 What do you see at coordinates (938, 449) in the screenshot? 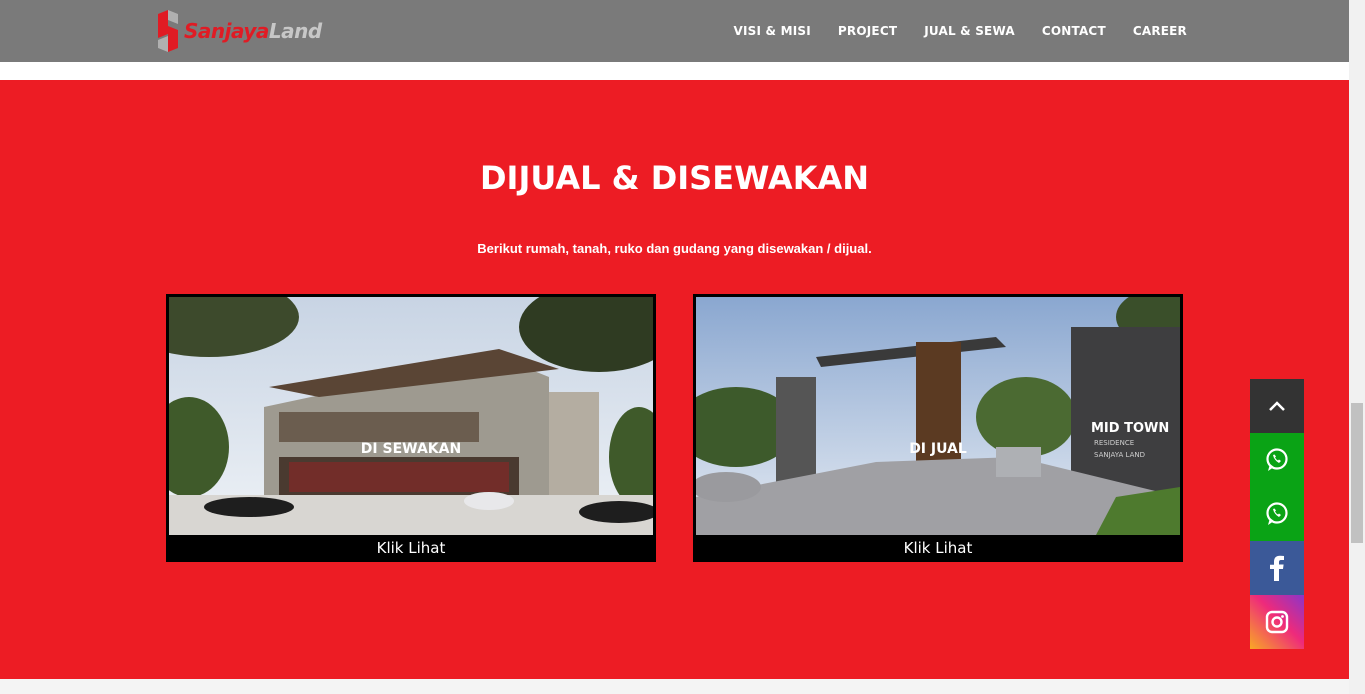
I see `card-overlay-label: DI JUAL` at bounding box center [938, 449].